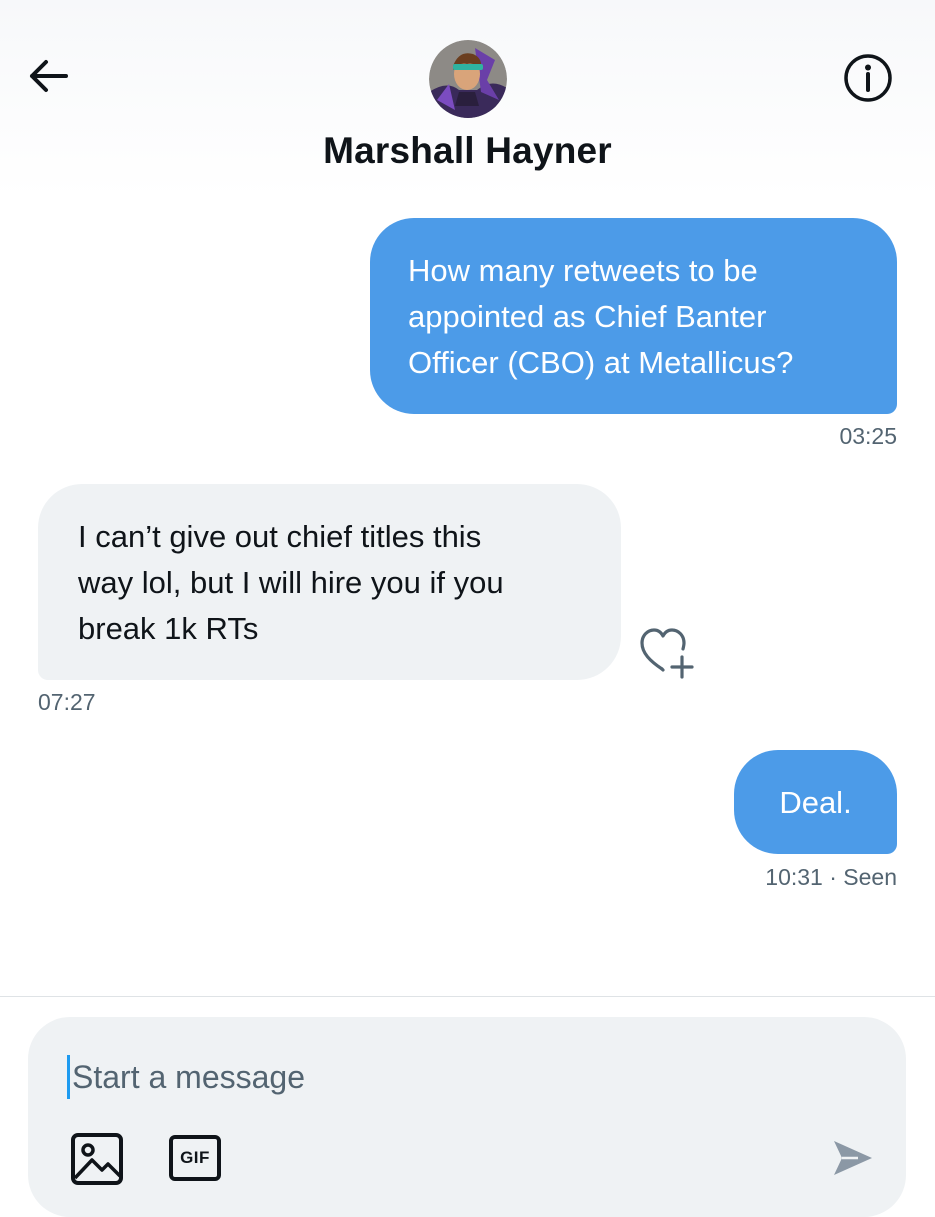 This screenshot has width=935, height=1217. I want to click on contact-name: Marshall Hayner, so click(467, 151).